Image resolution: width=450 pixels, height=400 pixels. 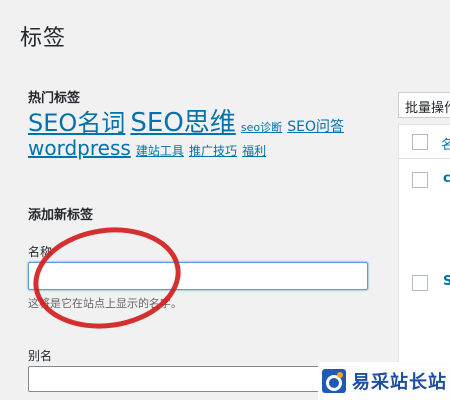 I want to click on tag-link: wordpress, so click(x=79, y=148).